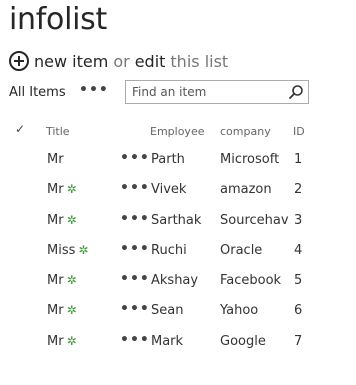 The height and width of the screenshot is (385, 356). Describe the element at coordinates (254, 220) in the screenshot. I see `row-company: Sourcehav` at that location.